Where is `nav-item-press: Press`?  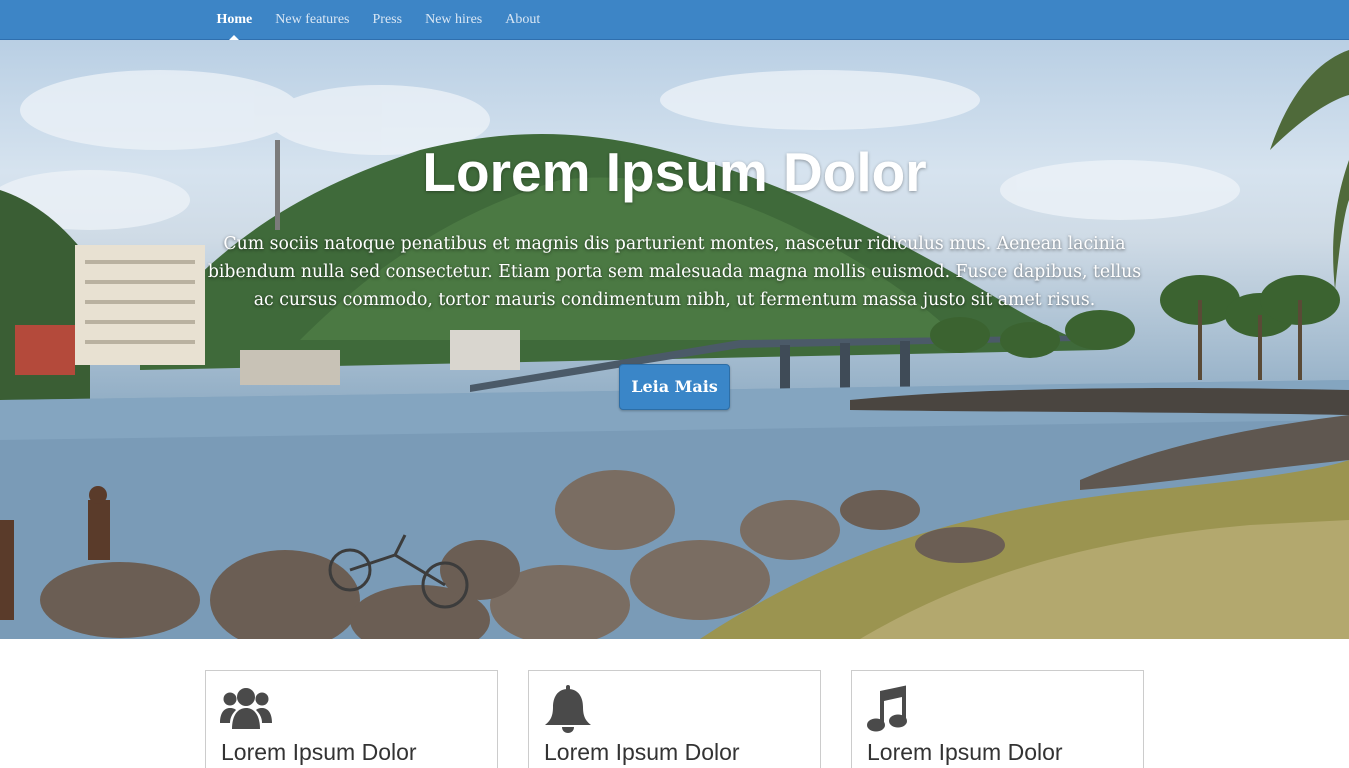 nav-item-press: Press is located at coordinates (387, 20).